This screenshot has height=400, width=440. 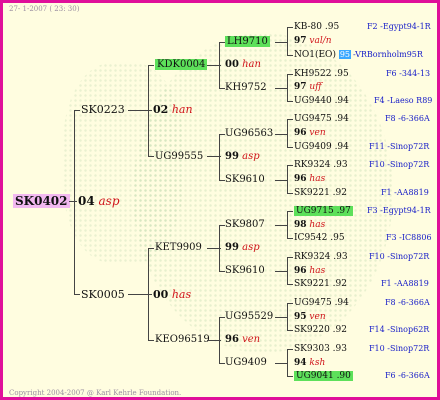 I want to click on gen4-row: UG9715 .97, so click(x=323, y=211).